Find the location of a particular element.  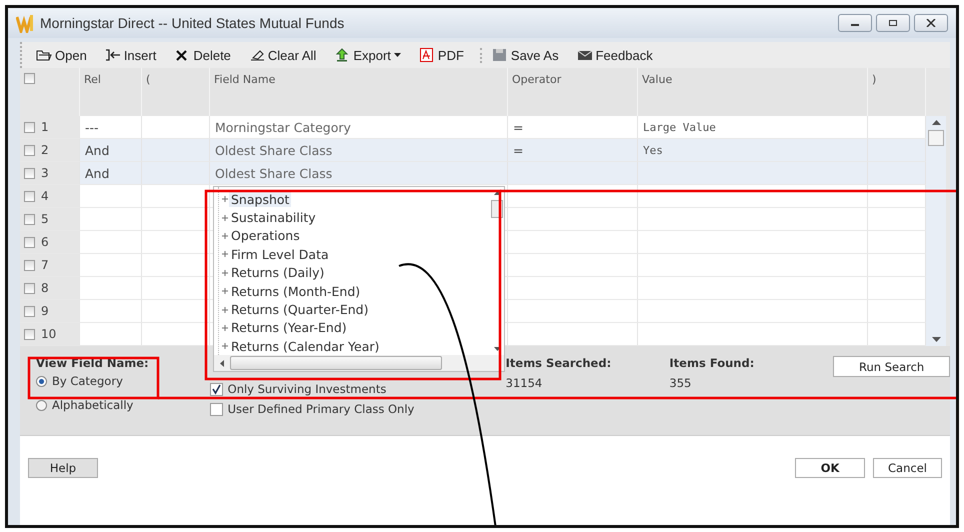

table-cell: Yes is located at coordinates (653, 150).